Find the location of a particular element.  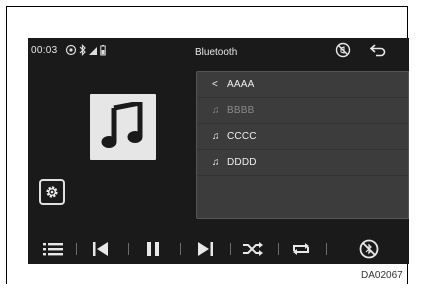

track-label: CCCC is located at coordinates (242, 136).